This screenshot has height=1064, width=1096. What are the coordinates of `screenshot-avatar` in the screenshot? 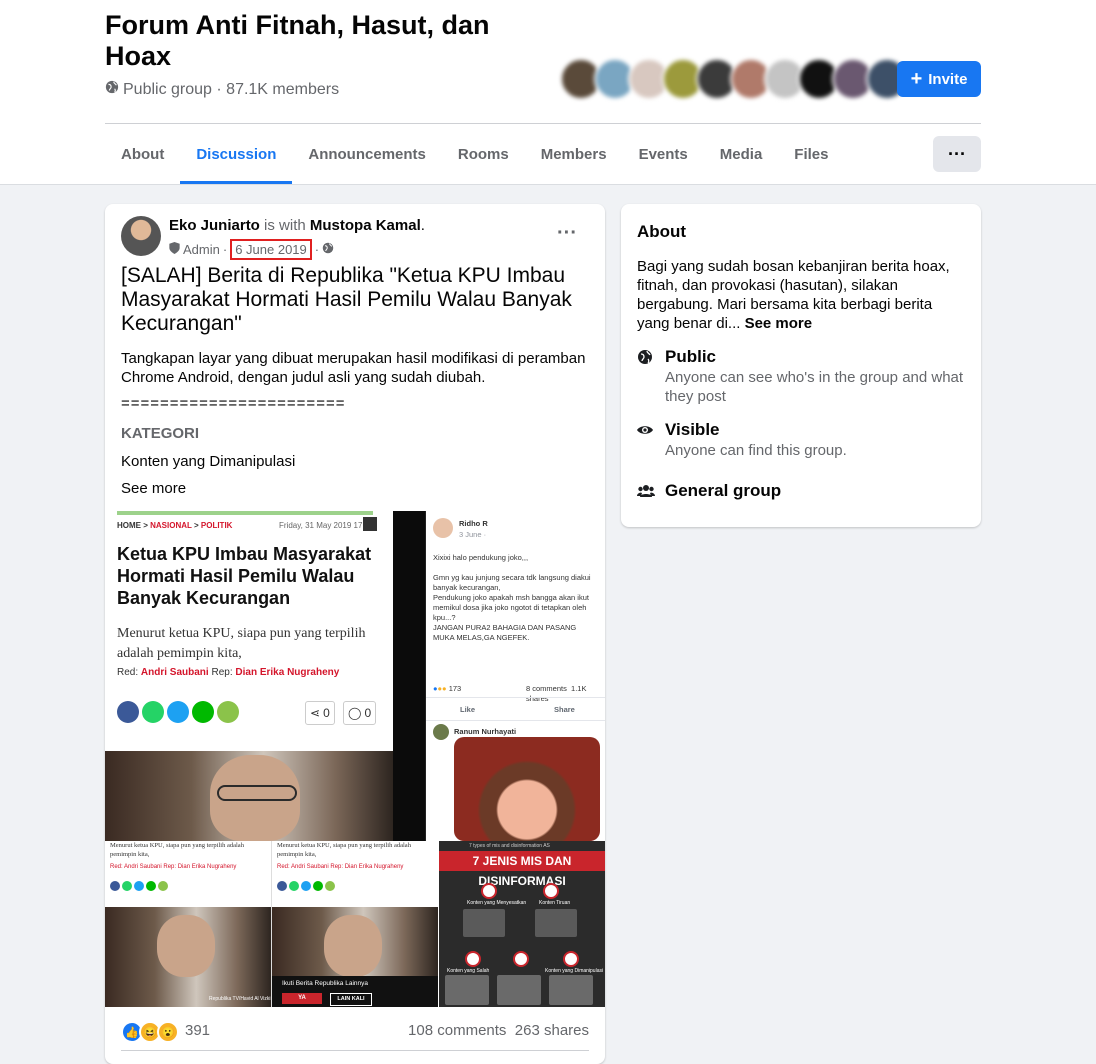 It's located at (443, 528).